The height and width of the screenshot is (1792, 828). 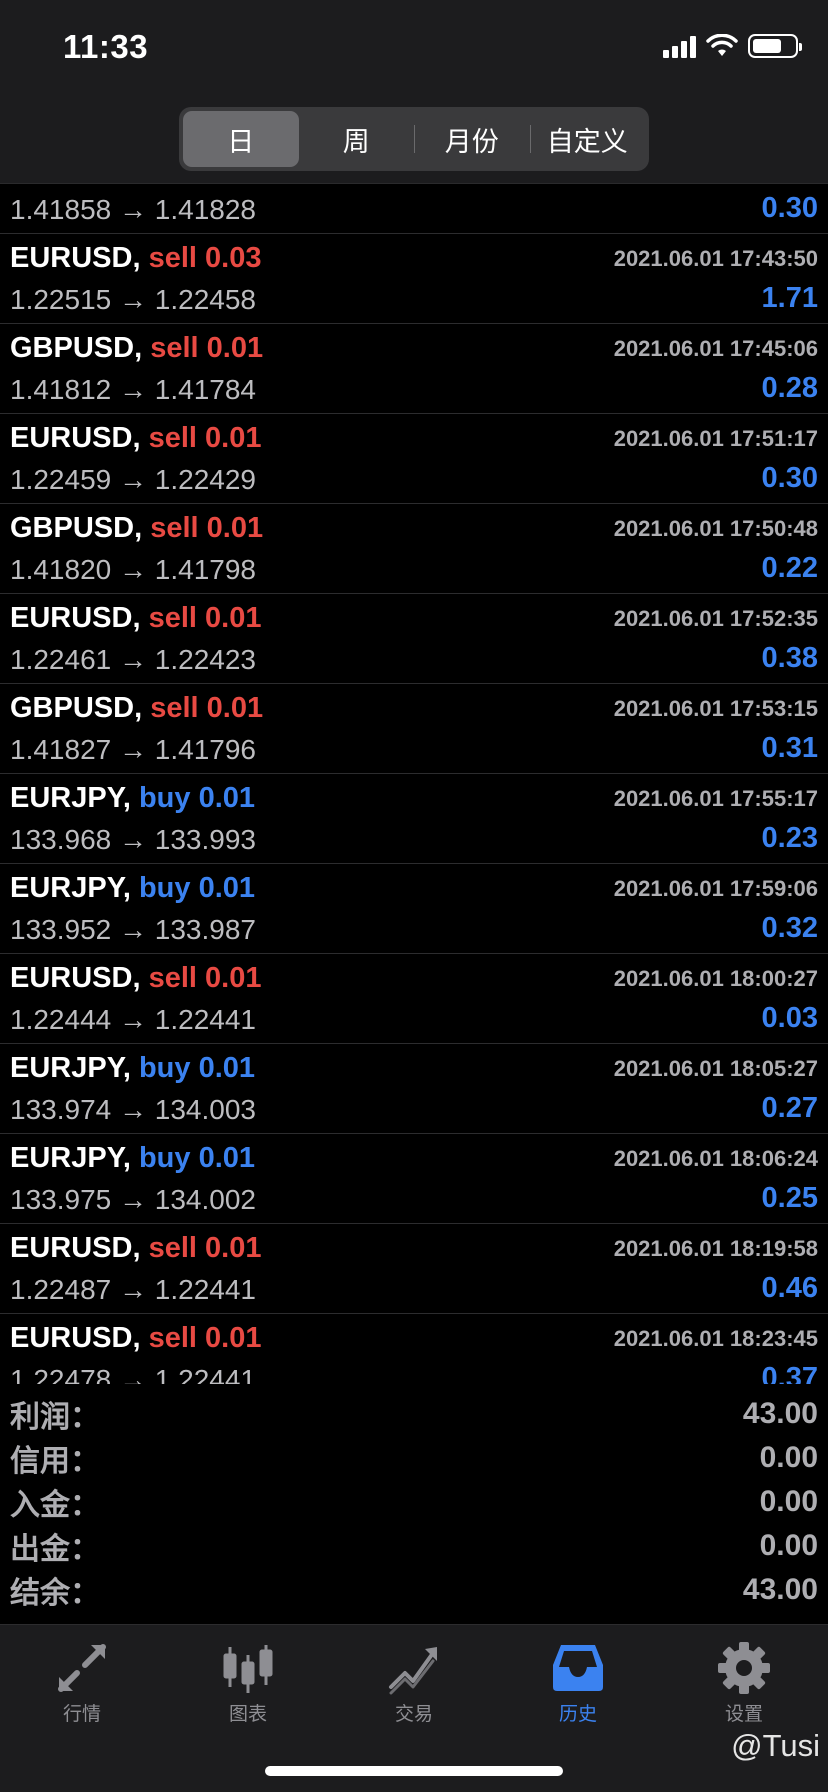 What do you see at coordinates (577, 1714) in the screenshot?
I see `tab-label: 历史` at bounding box center [577, 1714].